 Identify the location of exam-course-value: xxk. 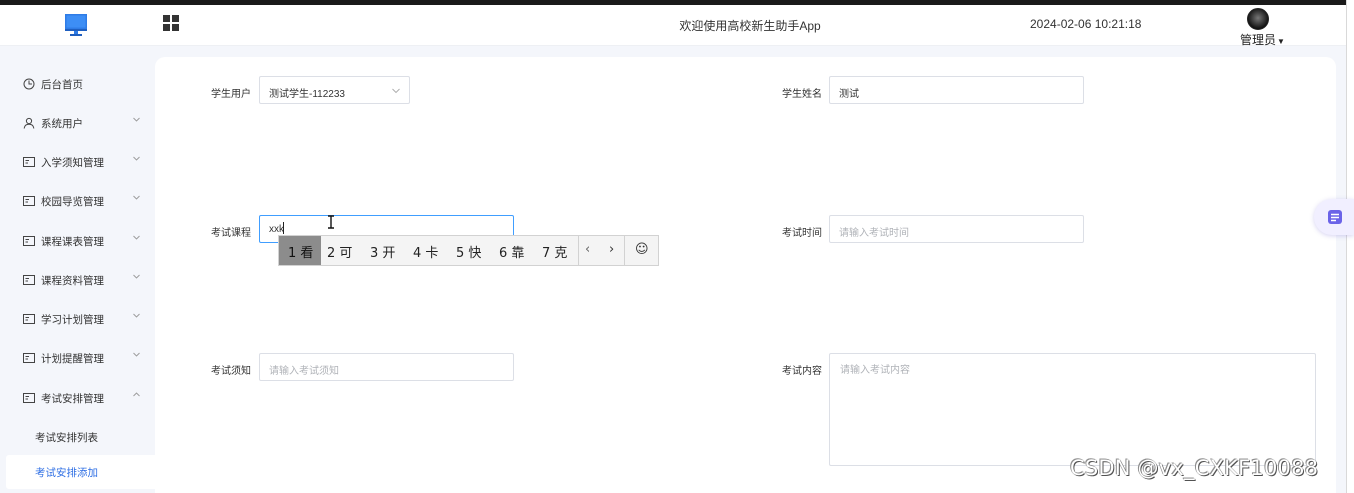
(276, 229).